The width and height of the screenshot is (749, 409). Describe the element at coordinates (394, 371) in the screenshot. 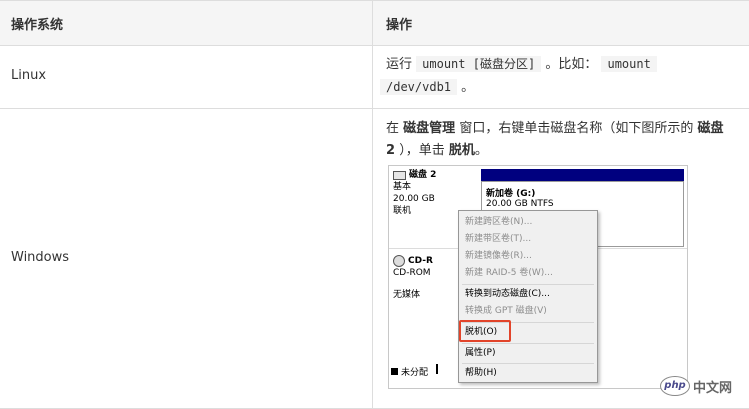

I see `unallocated-swatch-icon` at that location.